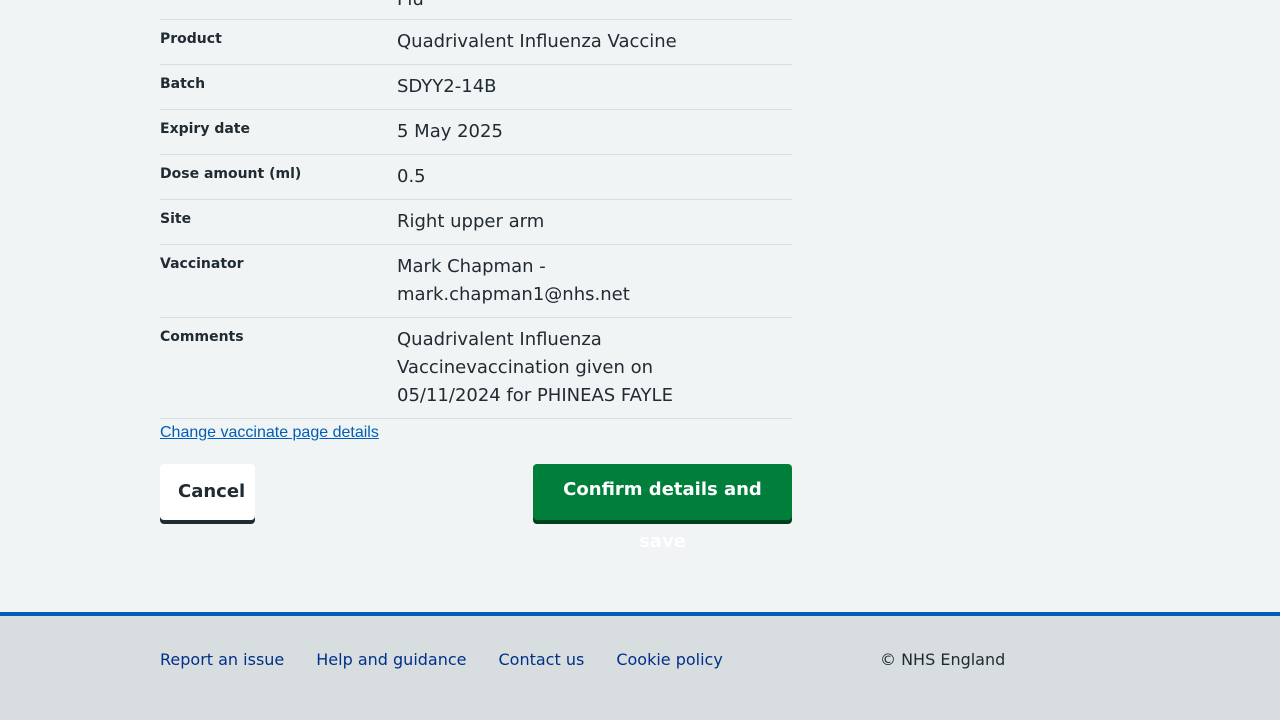 The image size is (1280, 720). Describe the element at coordinates (205, 129) in the screenshot. I see `summary-key-expiry-date: Expiry date` at that location.